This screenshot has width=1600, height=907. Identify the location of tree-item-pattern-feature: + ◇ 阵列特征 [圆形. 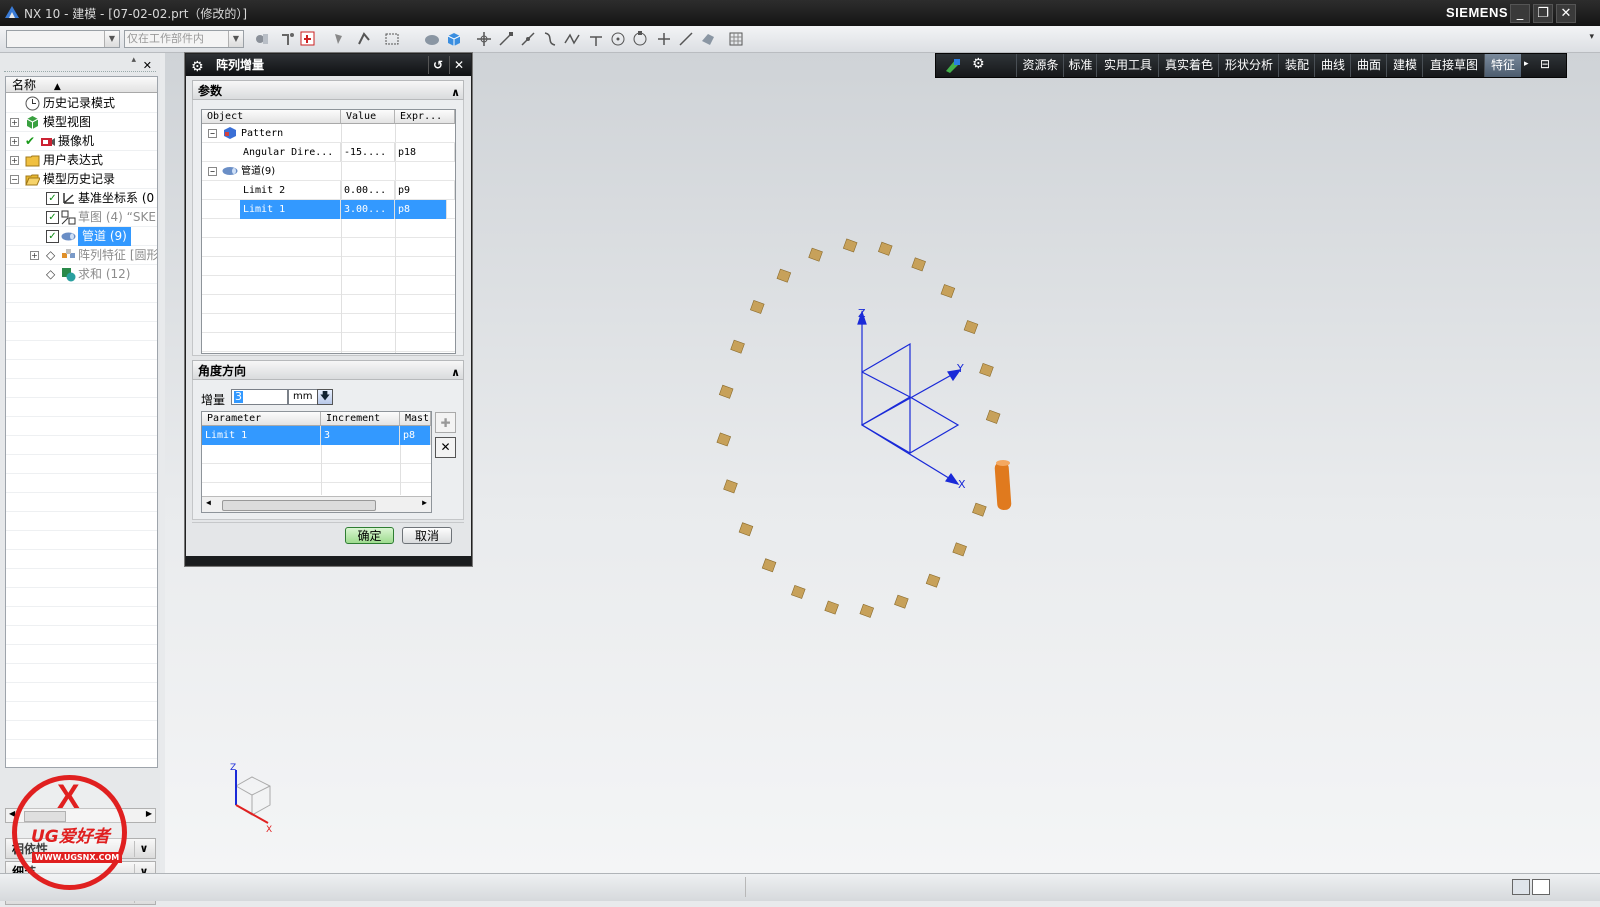
(81, 255).